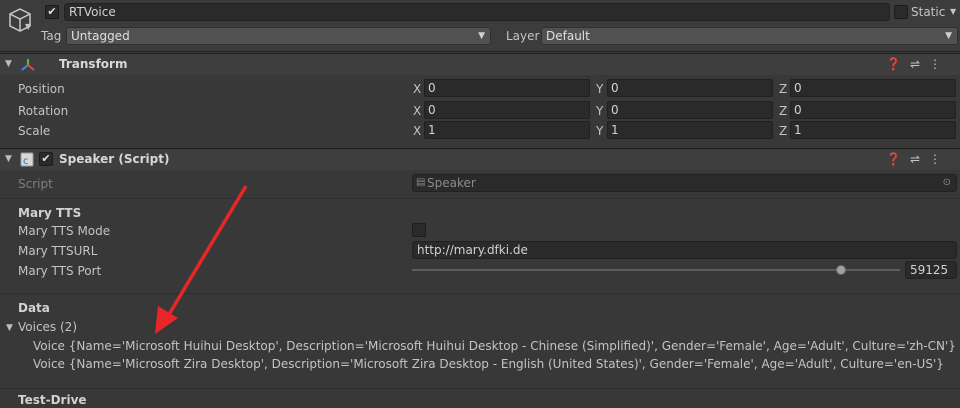 Image resolution: width=960 pixels, height=408 pixels. Describe the element at coordinates (52, 12) in the screenshot. I see `active-checkbox: ✔` at that location.